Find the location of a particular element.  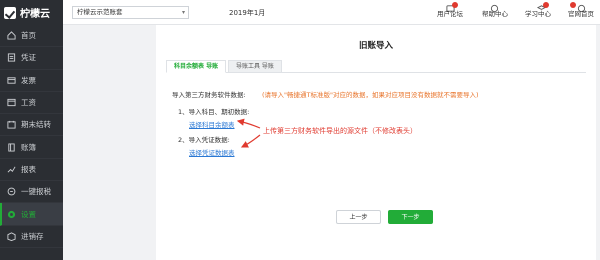

page-title: 旧账导入 is located at coordinates (375, 46).